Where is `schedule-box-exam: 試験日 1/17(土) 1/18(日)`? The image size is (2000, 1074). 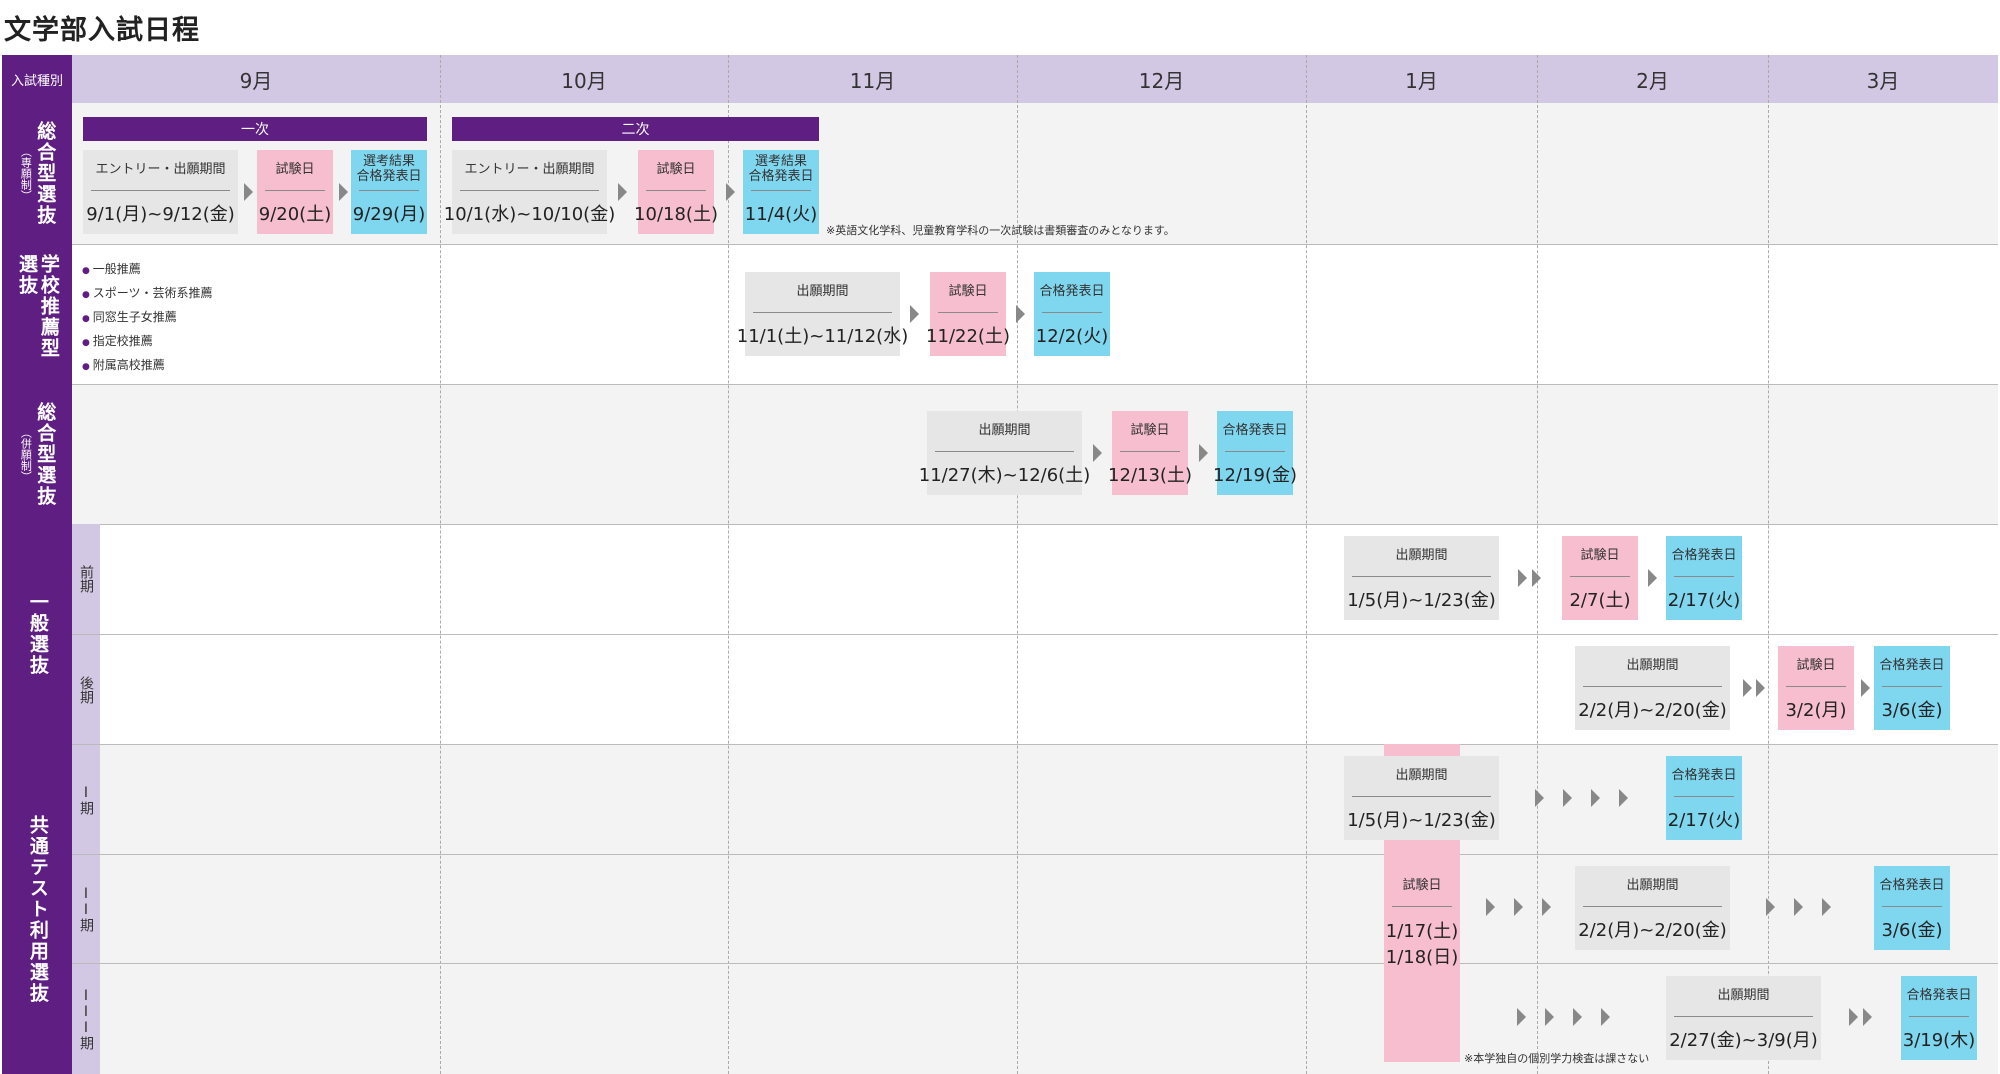
schedule-box-exam: 試験日 1/17(土) 1/18(日) is located at coordinates (1422, 922).